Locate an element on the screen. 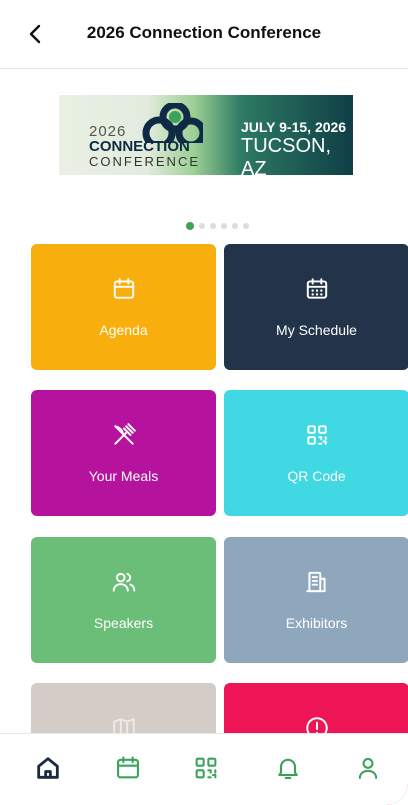  building-icon is located at coordinates (317, 582).